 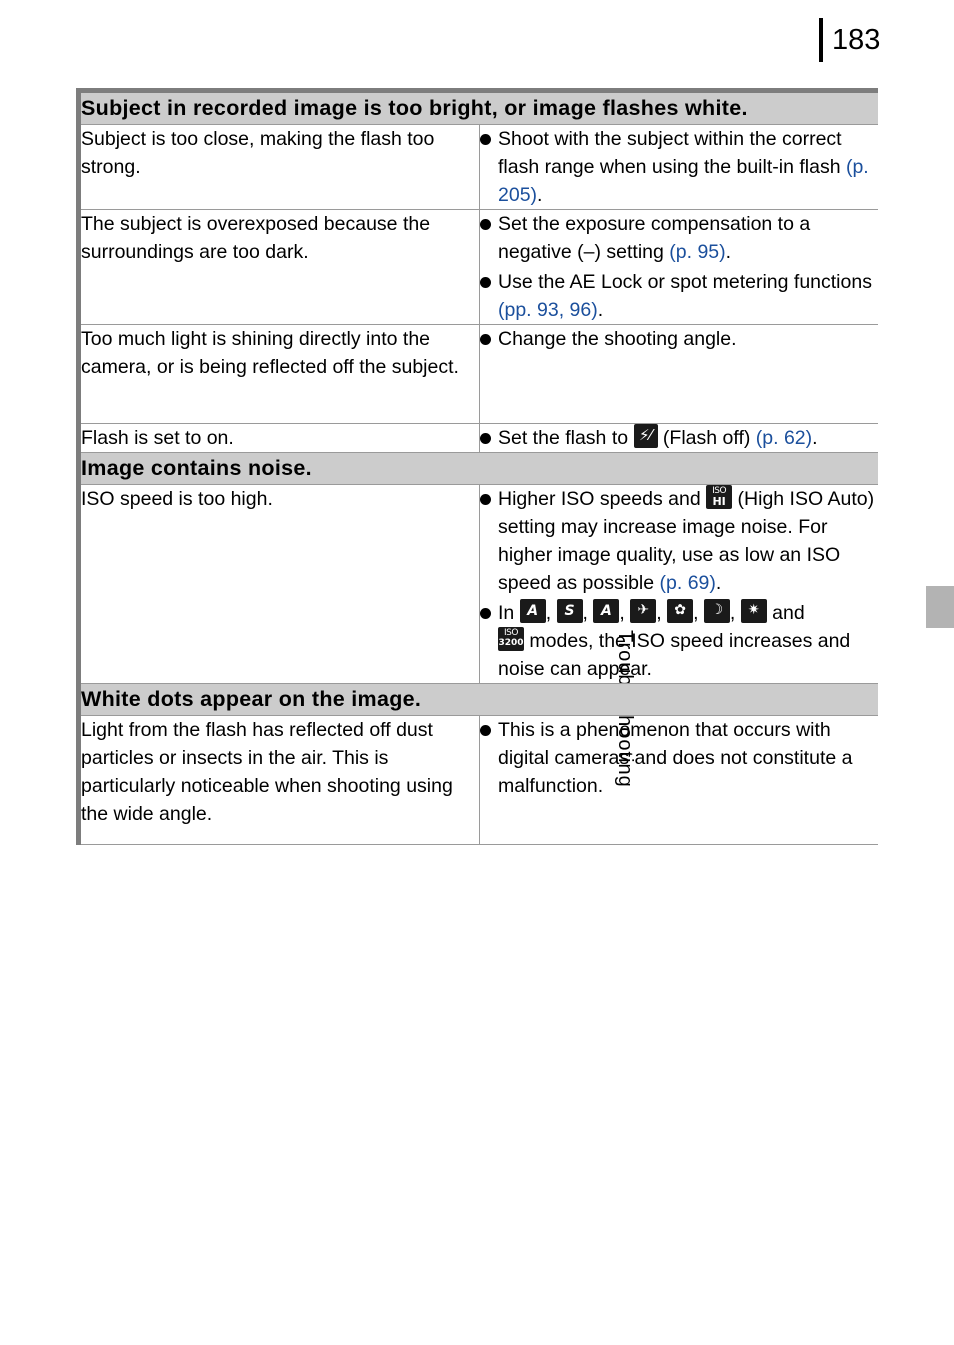 I want to click on page-reference: (p. 95), so click(x=697, y=252).